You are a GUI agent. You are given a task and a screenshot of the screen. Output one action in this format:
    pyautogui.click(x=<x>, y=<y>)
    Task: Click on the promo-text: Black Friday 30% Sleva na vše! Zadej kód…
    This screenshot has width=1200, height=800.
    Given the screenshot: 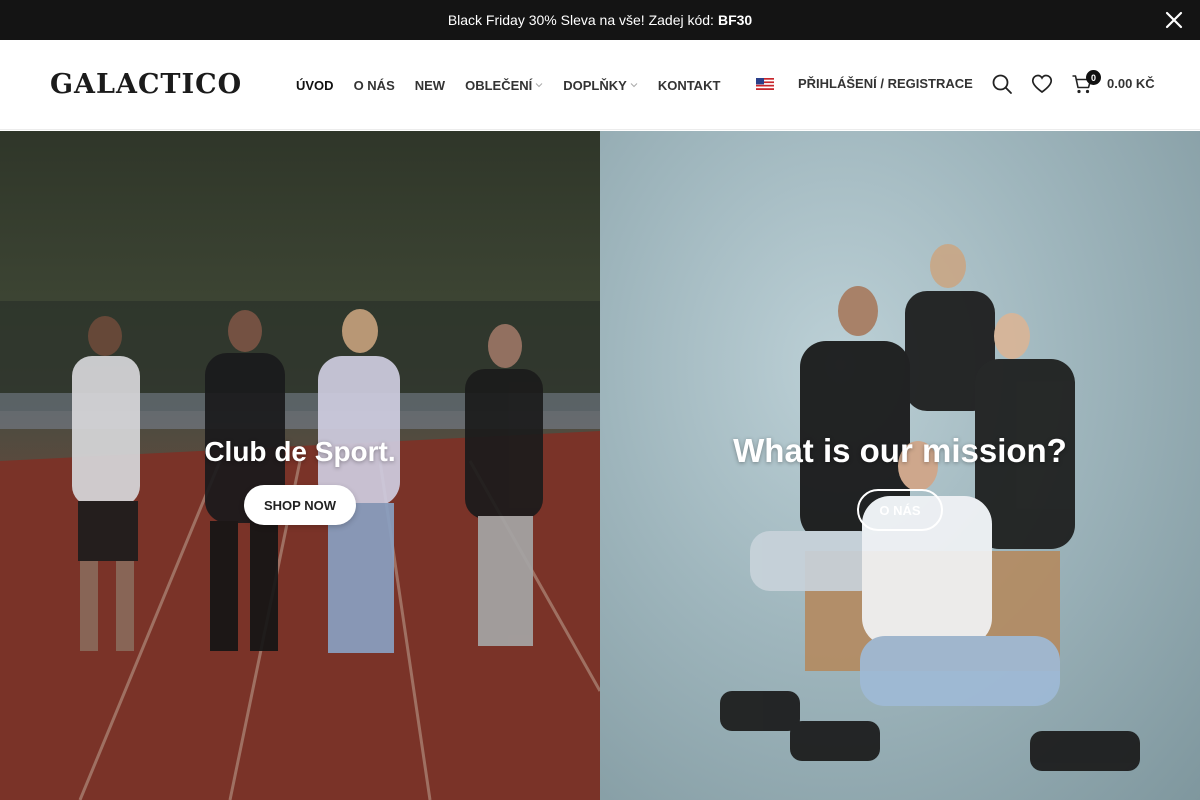 What is the action you would take?
    pyautogui.click(x=580, y=20)
    